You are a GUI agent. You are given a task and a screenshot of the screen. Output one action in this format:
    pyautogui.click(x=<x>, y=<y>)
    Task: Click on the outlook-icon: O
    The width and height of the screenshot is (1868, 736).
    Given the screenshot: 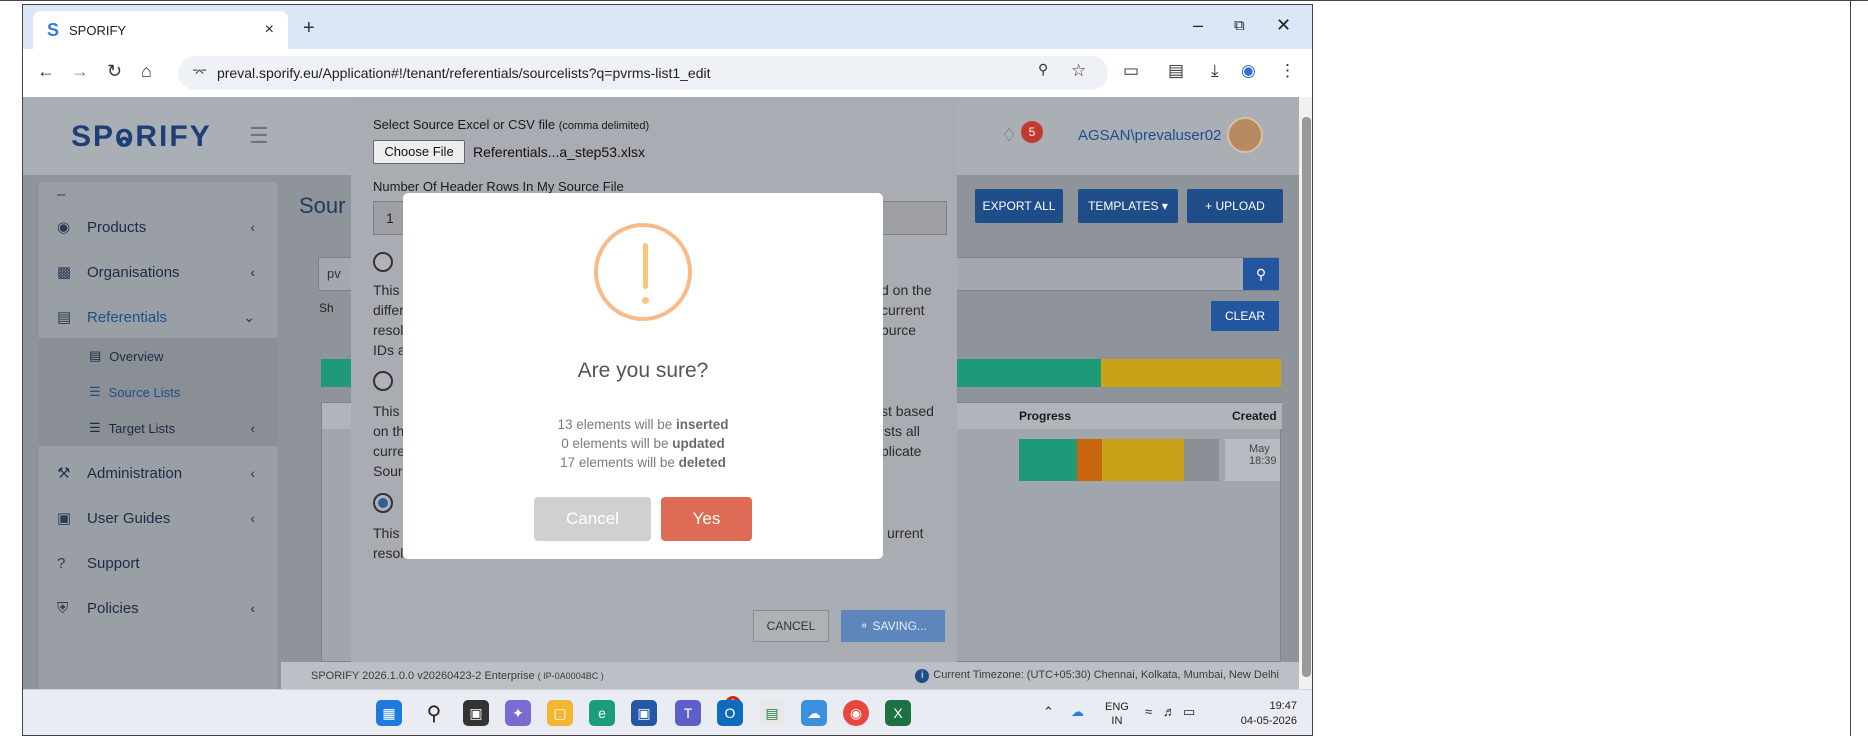 What is the action you would take?
    pyautogui.click(x=730, y=713)
    